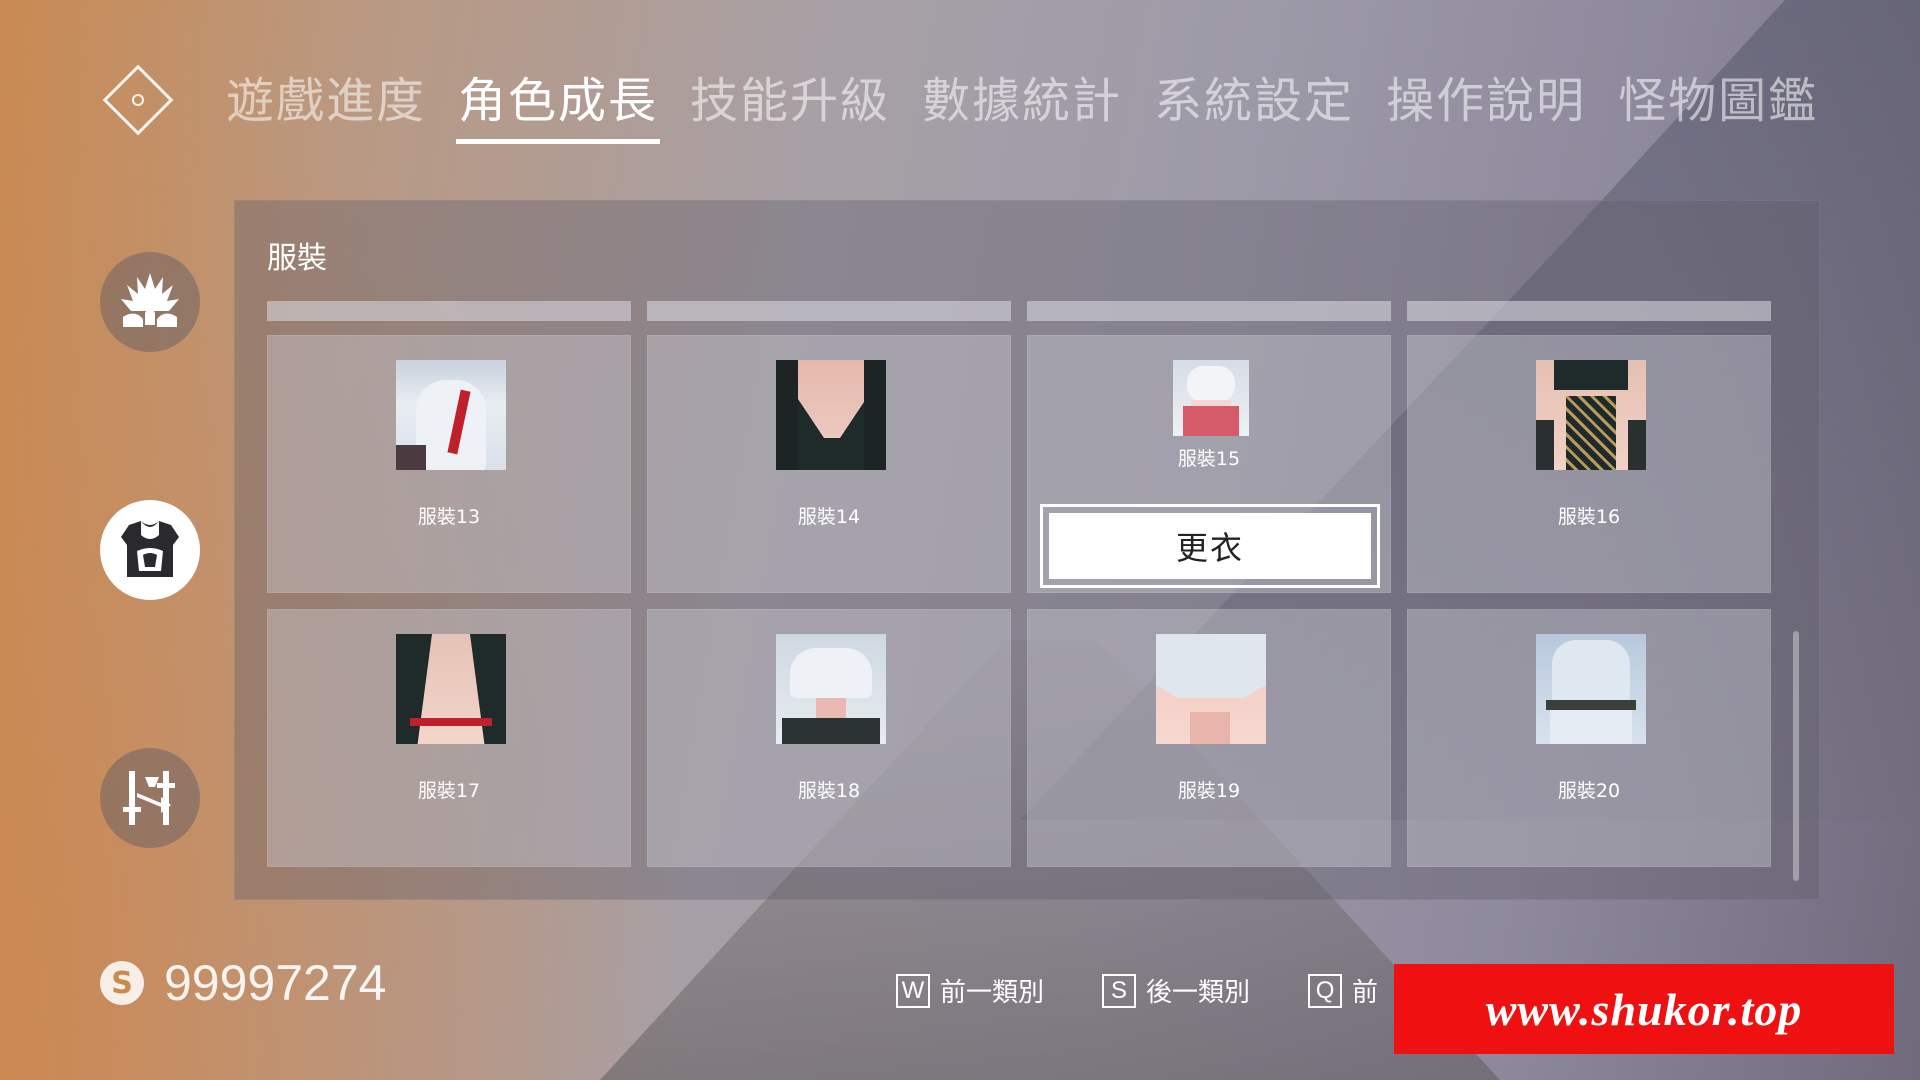 The height and width of the screenshot is (1080, 1920). Describe the element at coordinates (1589, 517) in the screenshot. I see `costume-label: 服裝16` at that location.